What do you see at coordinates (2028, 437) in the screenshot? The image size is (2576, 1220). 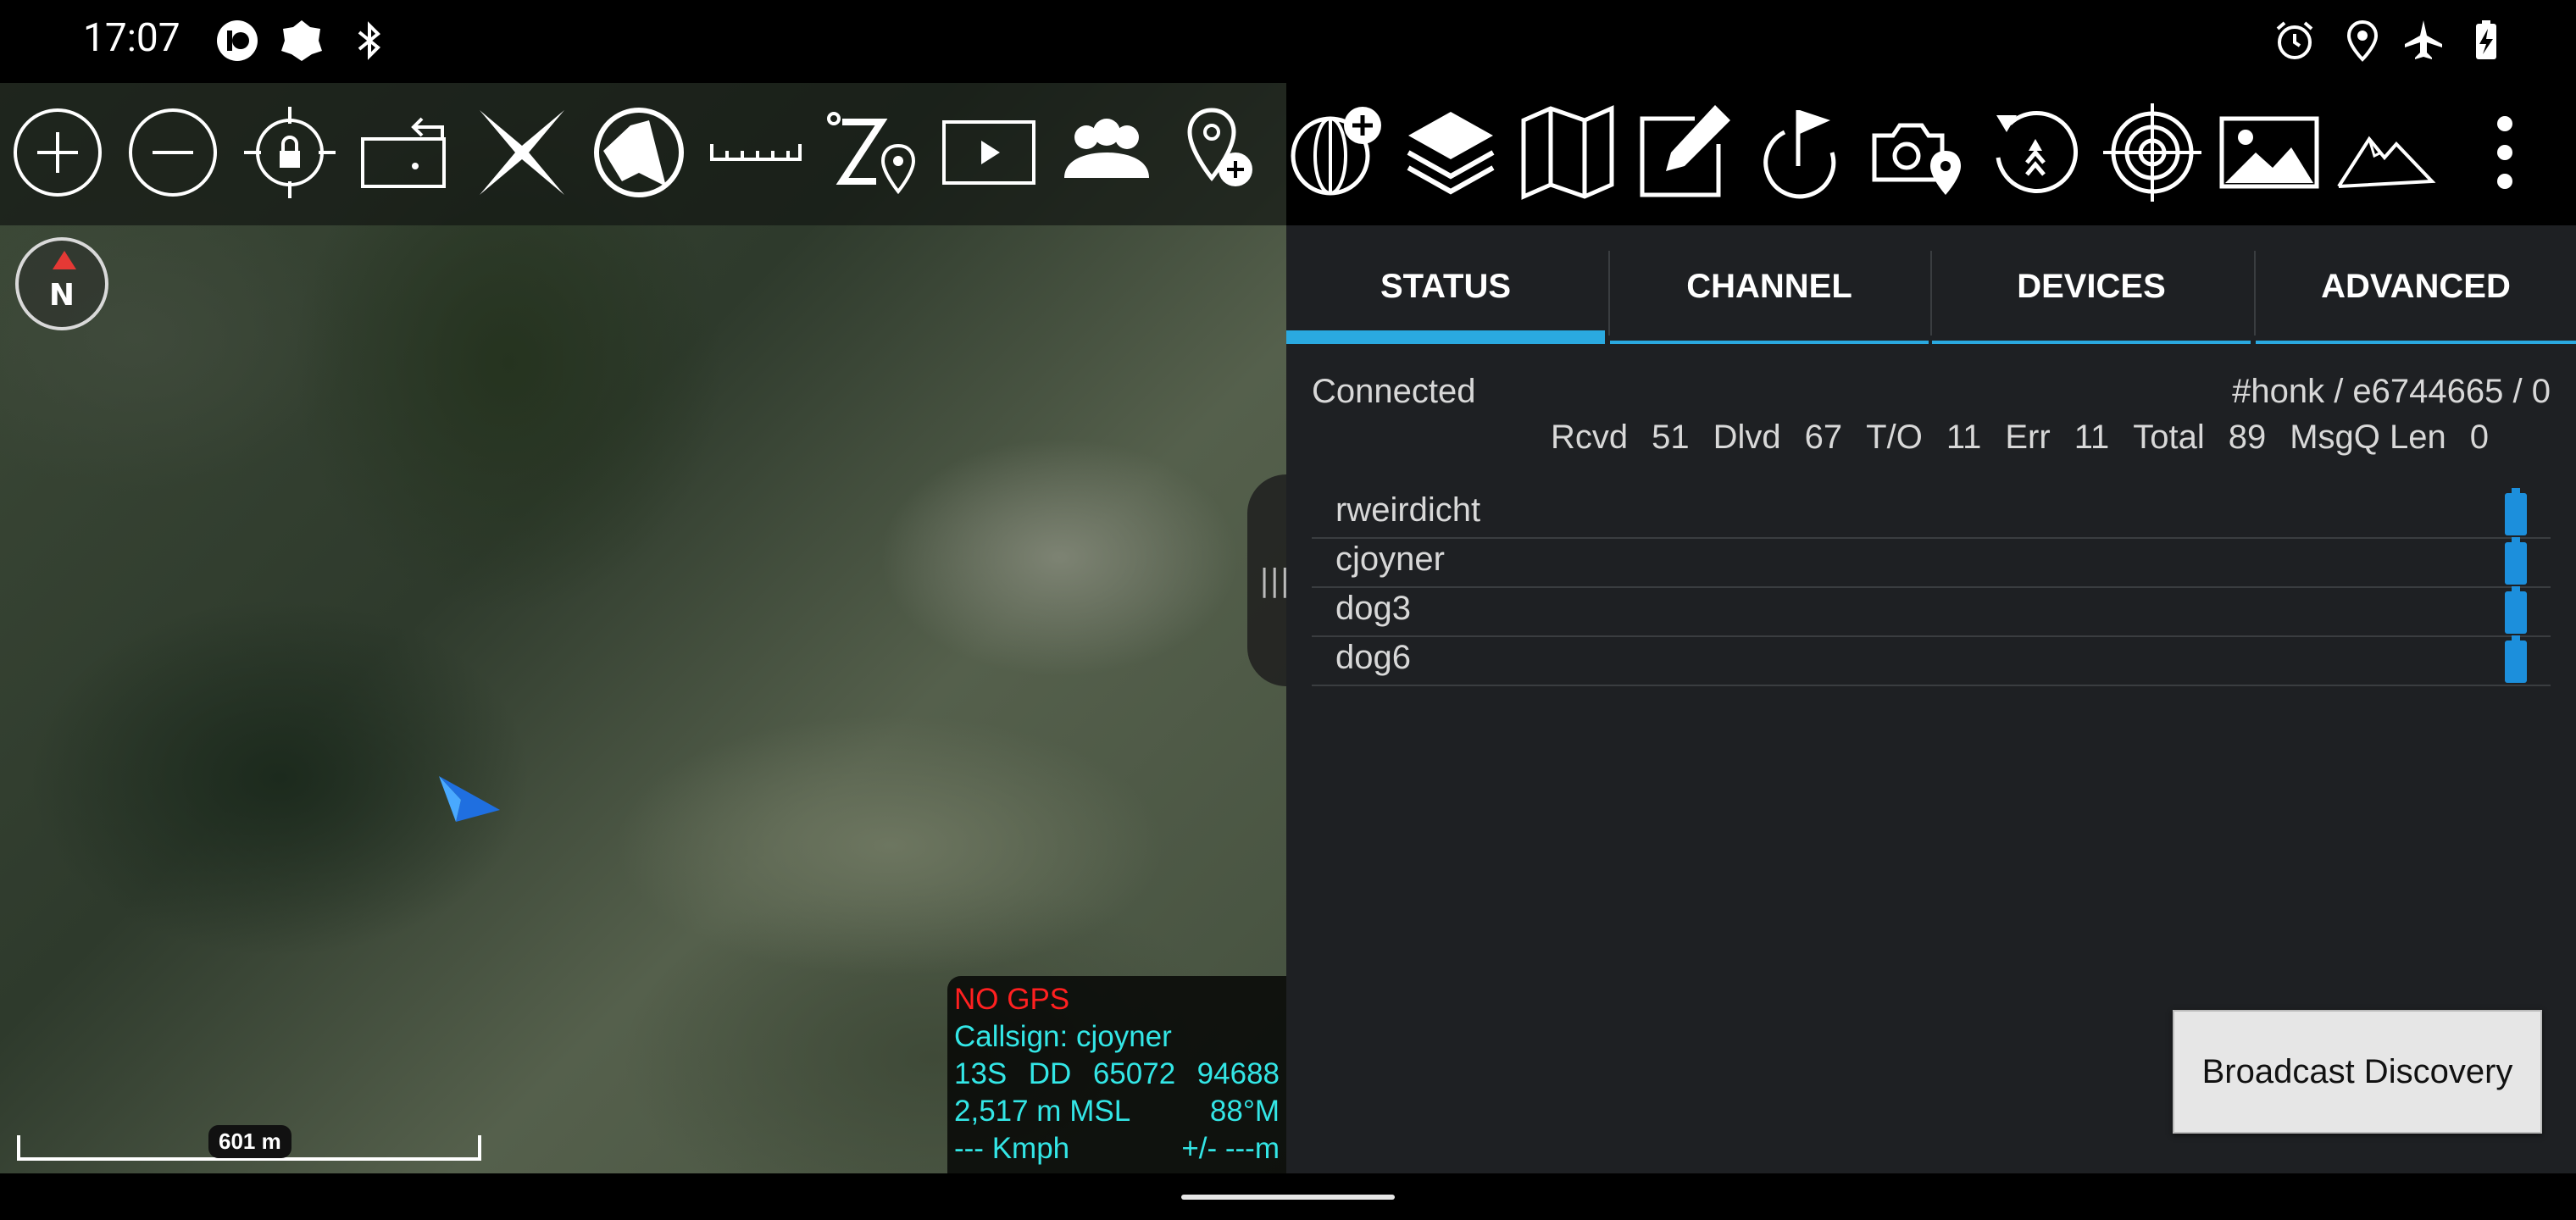 I see `stat-err-label: Err` at bounding box center [2028, 437].